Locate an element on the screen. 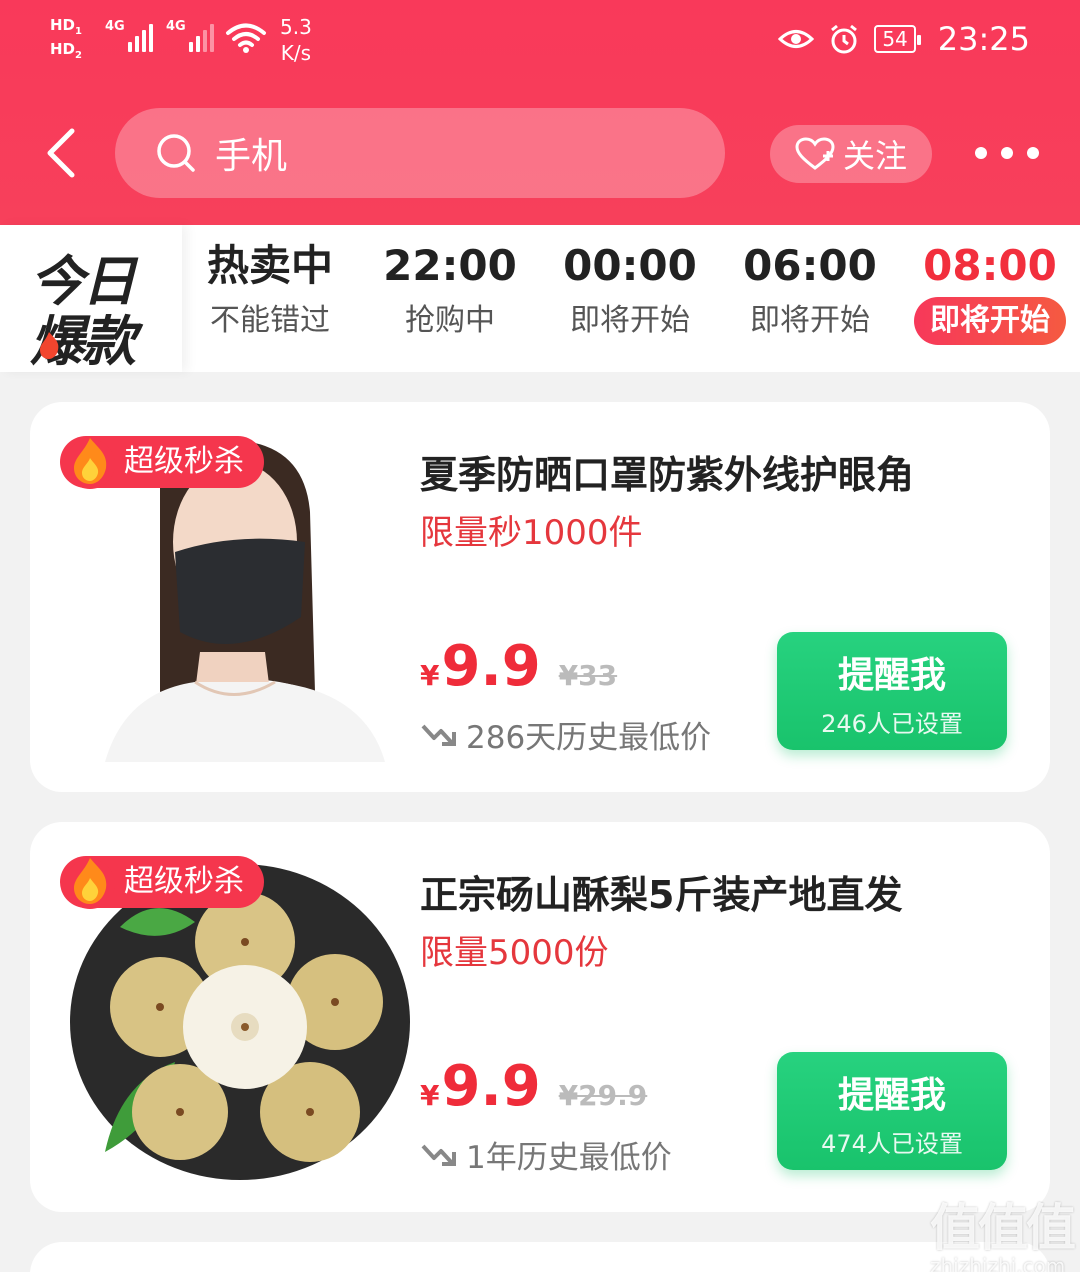  original-price: ¥33 is located at coordinates (588, 675).